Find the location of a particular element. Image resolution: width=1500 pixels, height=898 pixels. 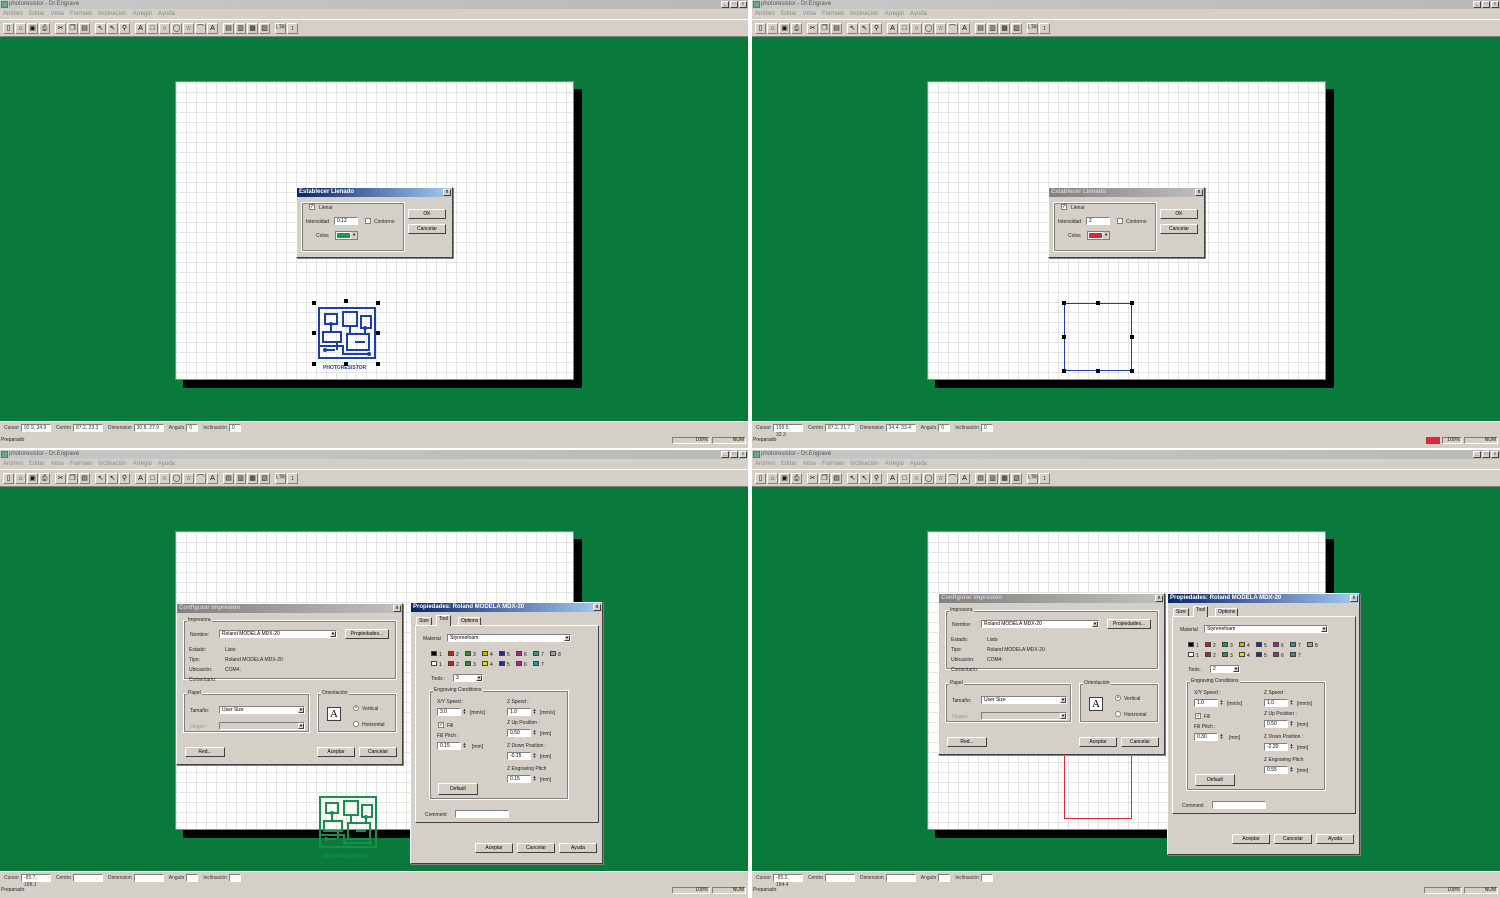

paper-size-select: User Size ▼ is located at coordinates (1024, 700).